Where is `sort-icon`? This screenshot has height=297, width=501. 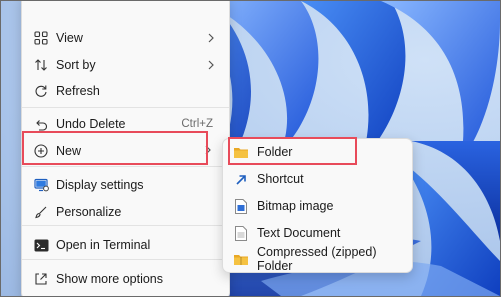
sort-icon is located at coordinates (41, 65).